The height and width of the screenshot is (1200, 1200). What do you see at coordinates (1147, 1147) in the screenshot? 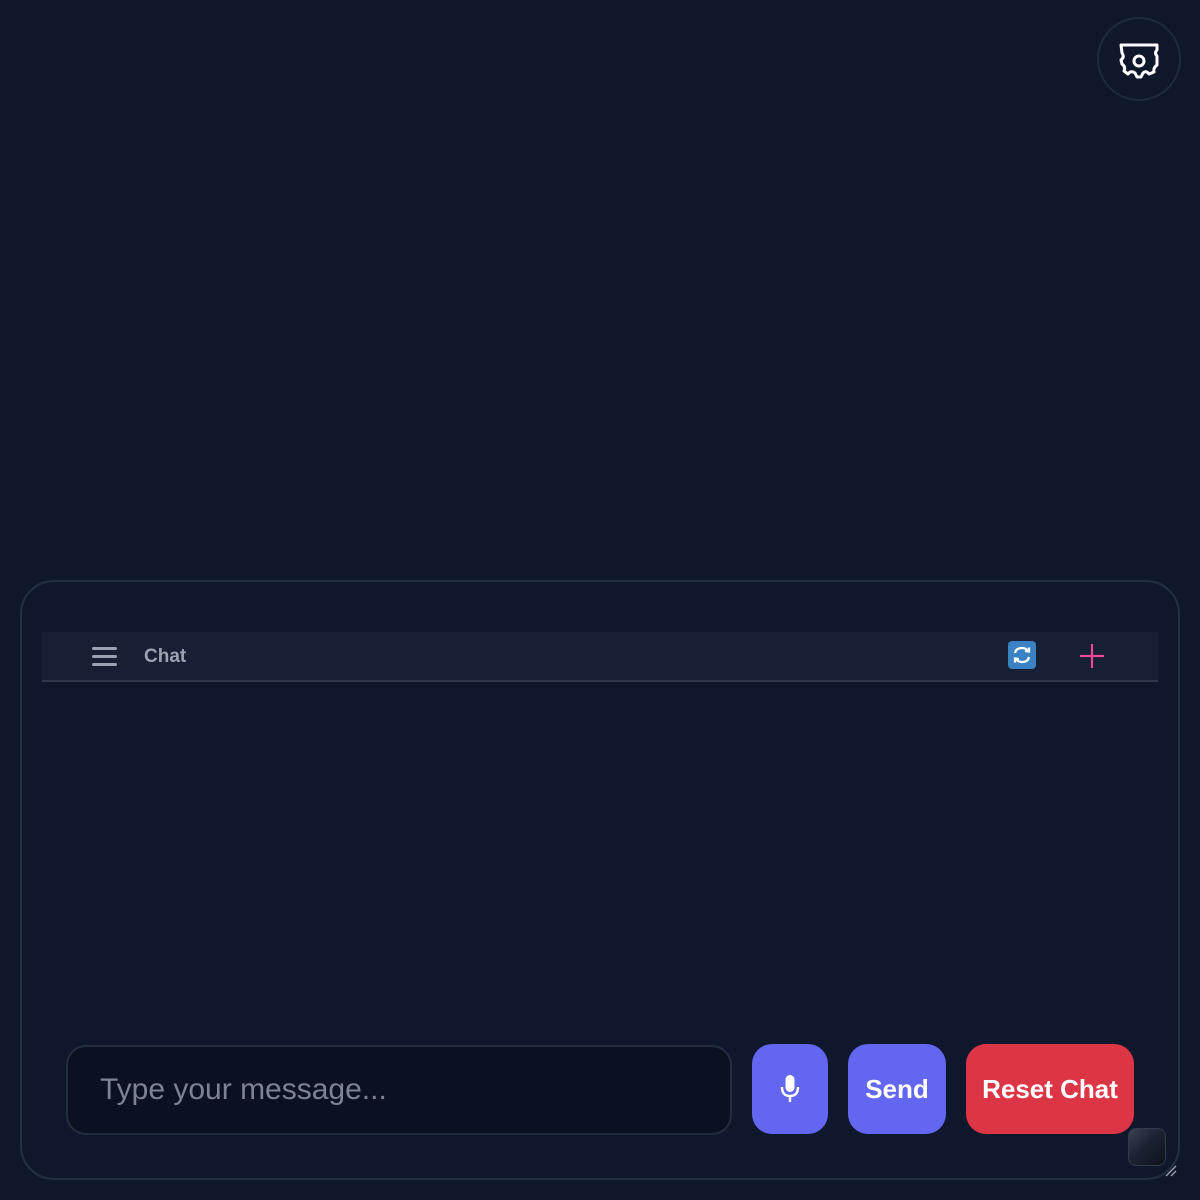
I see `floating-widget` at bounding box center [1147, 1147].